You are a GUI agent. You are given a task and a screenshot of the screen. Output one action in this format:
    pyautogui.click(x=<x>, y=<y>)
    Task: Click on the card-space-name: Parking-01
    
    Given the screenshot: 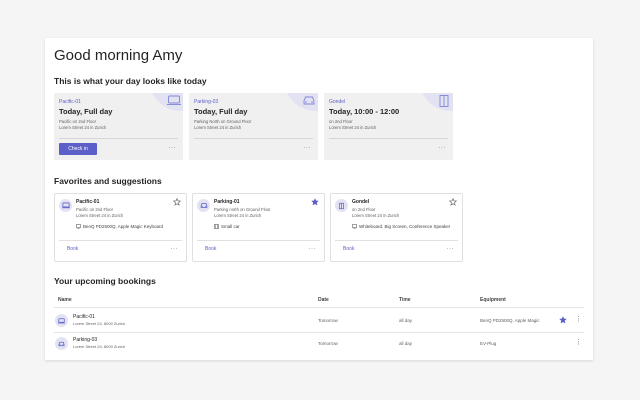 What is the action you would take?
    pyautogui.click(x=227, y=202)
    